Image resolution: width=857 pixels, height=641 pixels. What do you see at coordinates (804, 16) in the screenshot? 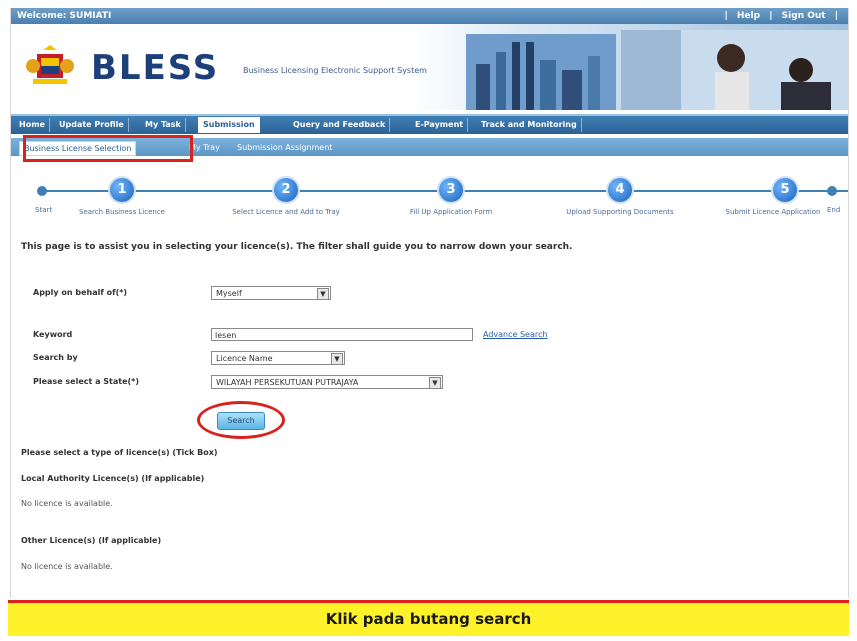
I see `sign-out-link: Sign Out` at bounding box center [804, 16].